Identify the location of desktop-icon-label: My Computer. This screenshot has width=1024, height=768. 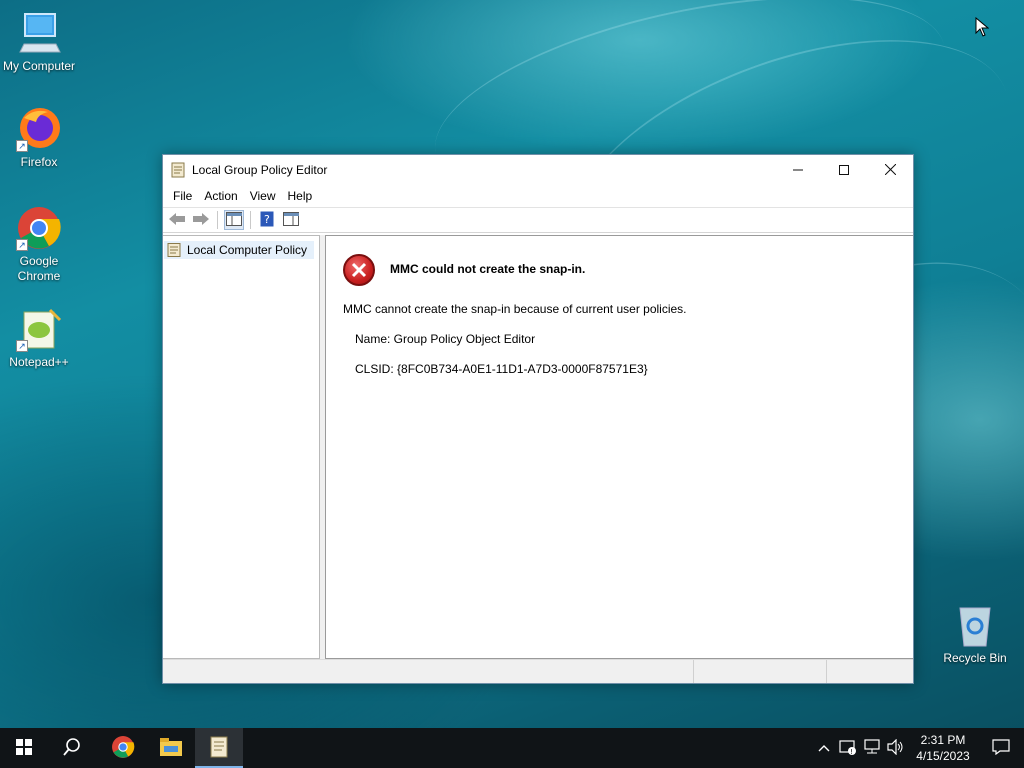
(39, 66).